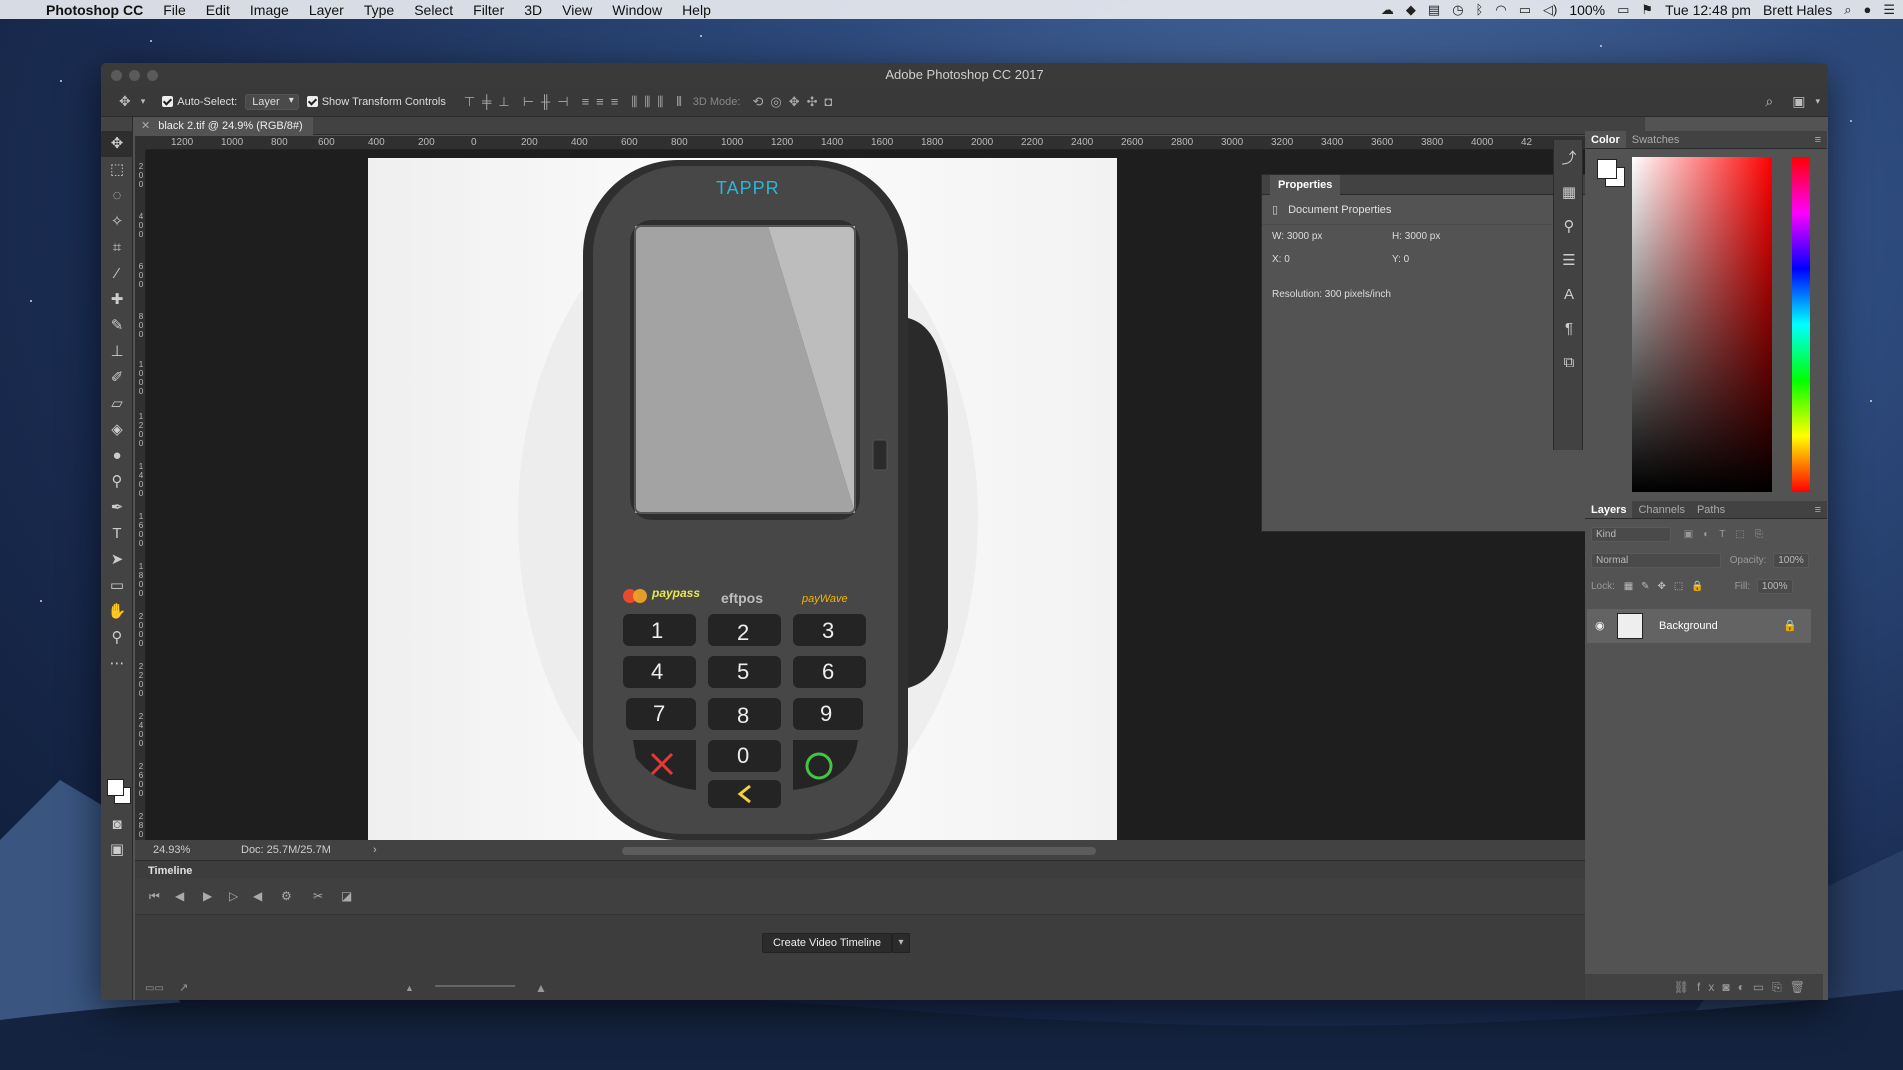 This screenshot has width=1903, height=1070. I want to click on paint-bucket-tool-icon: ◈, so click(117, 430).